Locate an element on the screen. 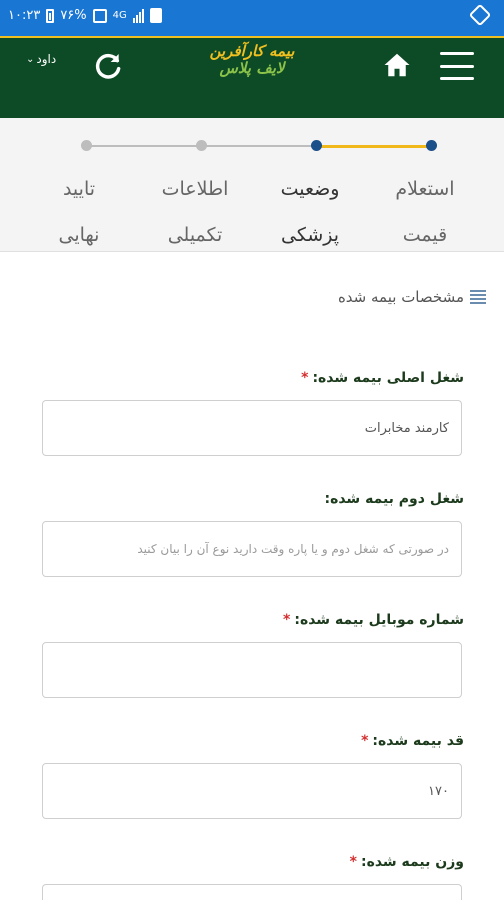 The image size is (504, 900). list-icon is located at coordinates (478, 297).